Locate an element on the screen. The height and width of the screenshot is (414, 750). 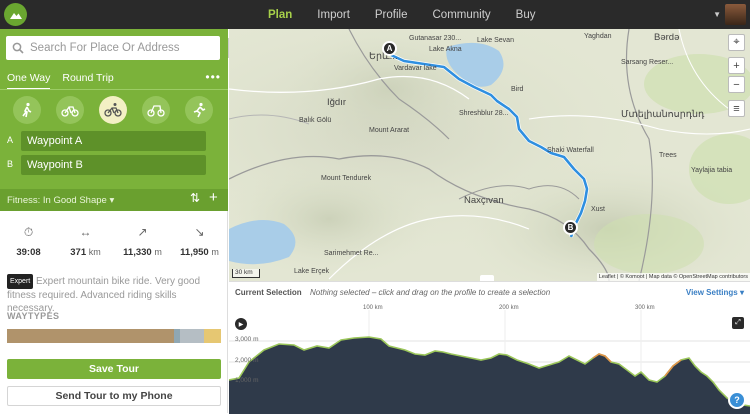
map-label-armenian-region: Մտելիանոսրդնդ is located at coordinates (663, 114).